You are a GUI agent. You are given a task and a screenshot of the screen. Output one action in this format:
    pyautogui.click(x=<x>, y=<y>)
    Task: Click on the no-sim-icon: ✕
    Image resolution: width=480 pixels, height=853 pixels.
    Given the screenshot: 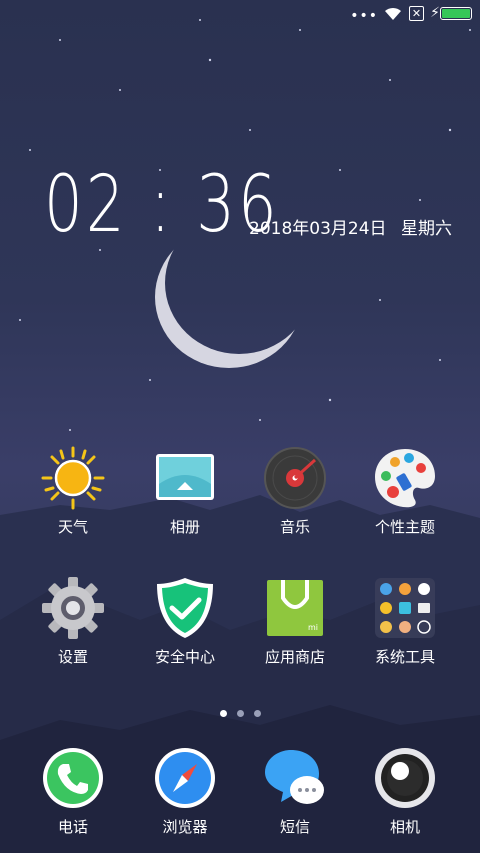 What is the action you would take?
    pyautogui.click(x=416, y=13)
    